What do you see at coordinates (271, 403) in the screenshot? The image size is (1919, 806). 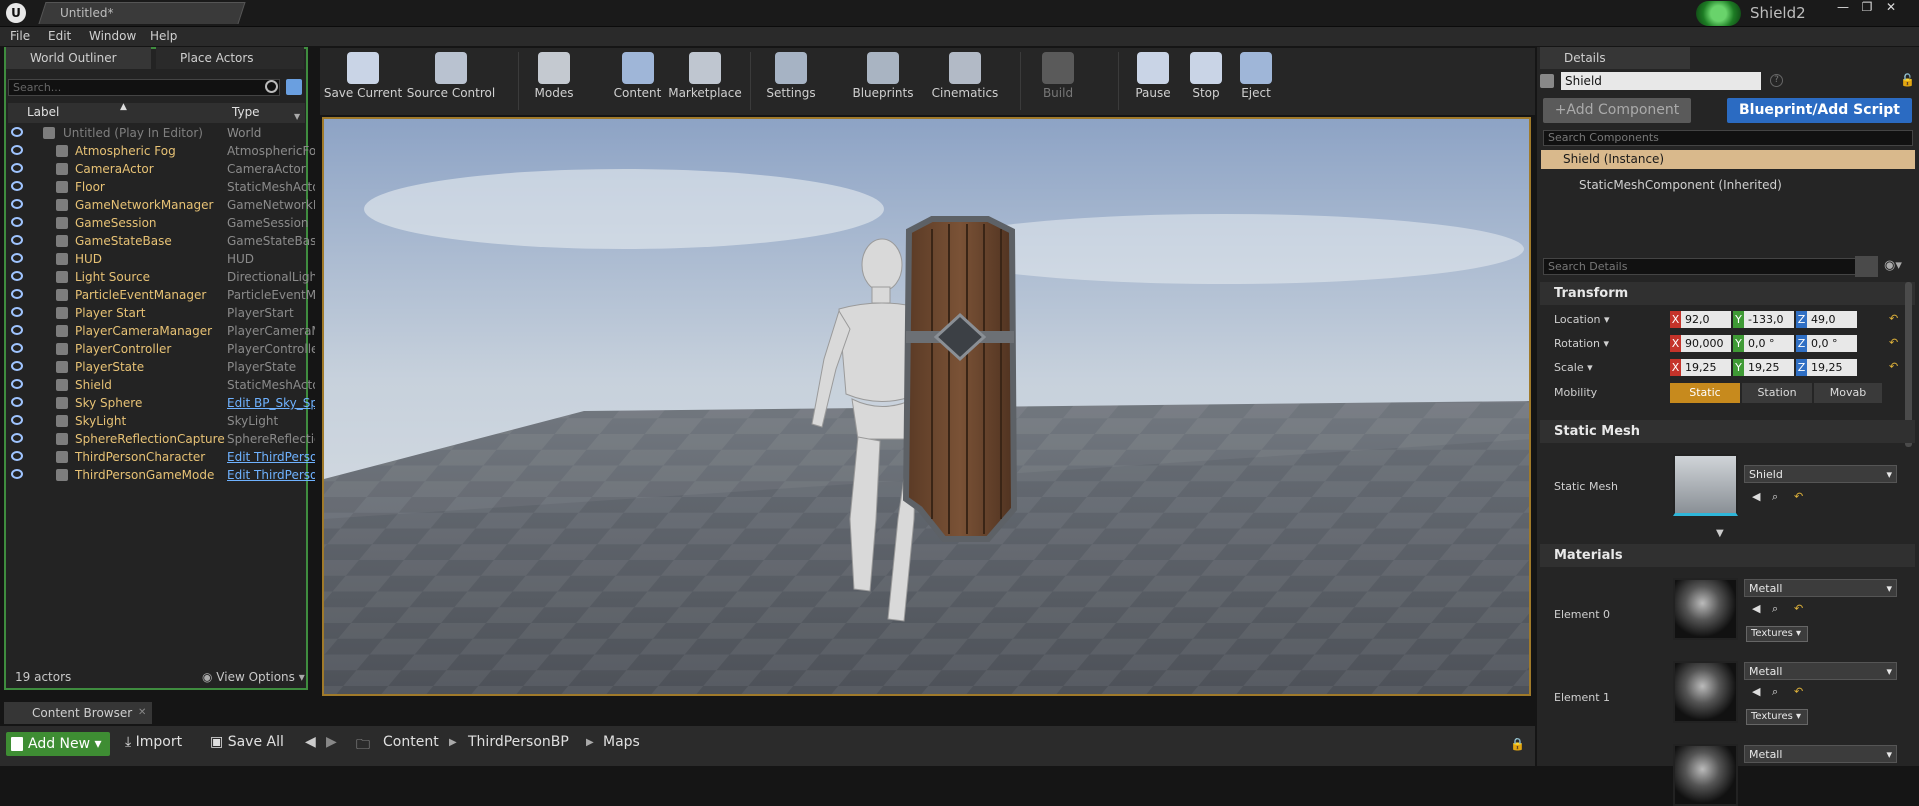 I see `outliner-row-type: Edit BP_Sky_Sphere` at bounding box center [271, 403].